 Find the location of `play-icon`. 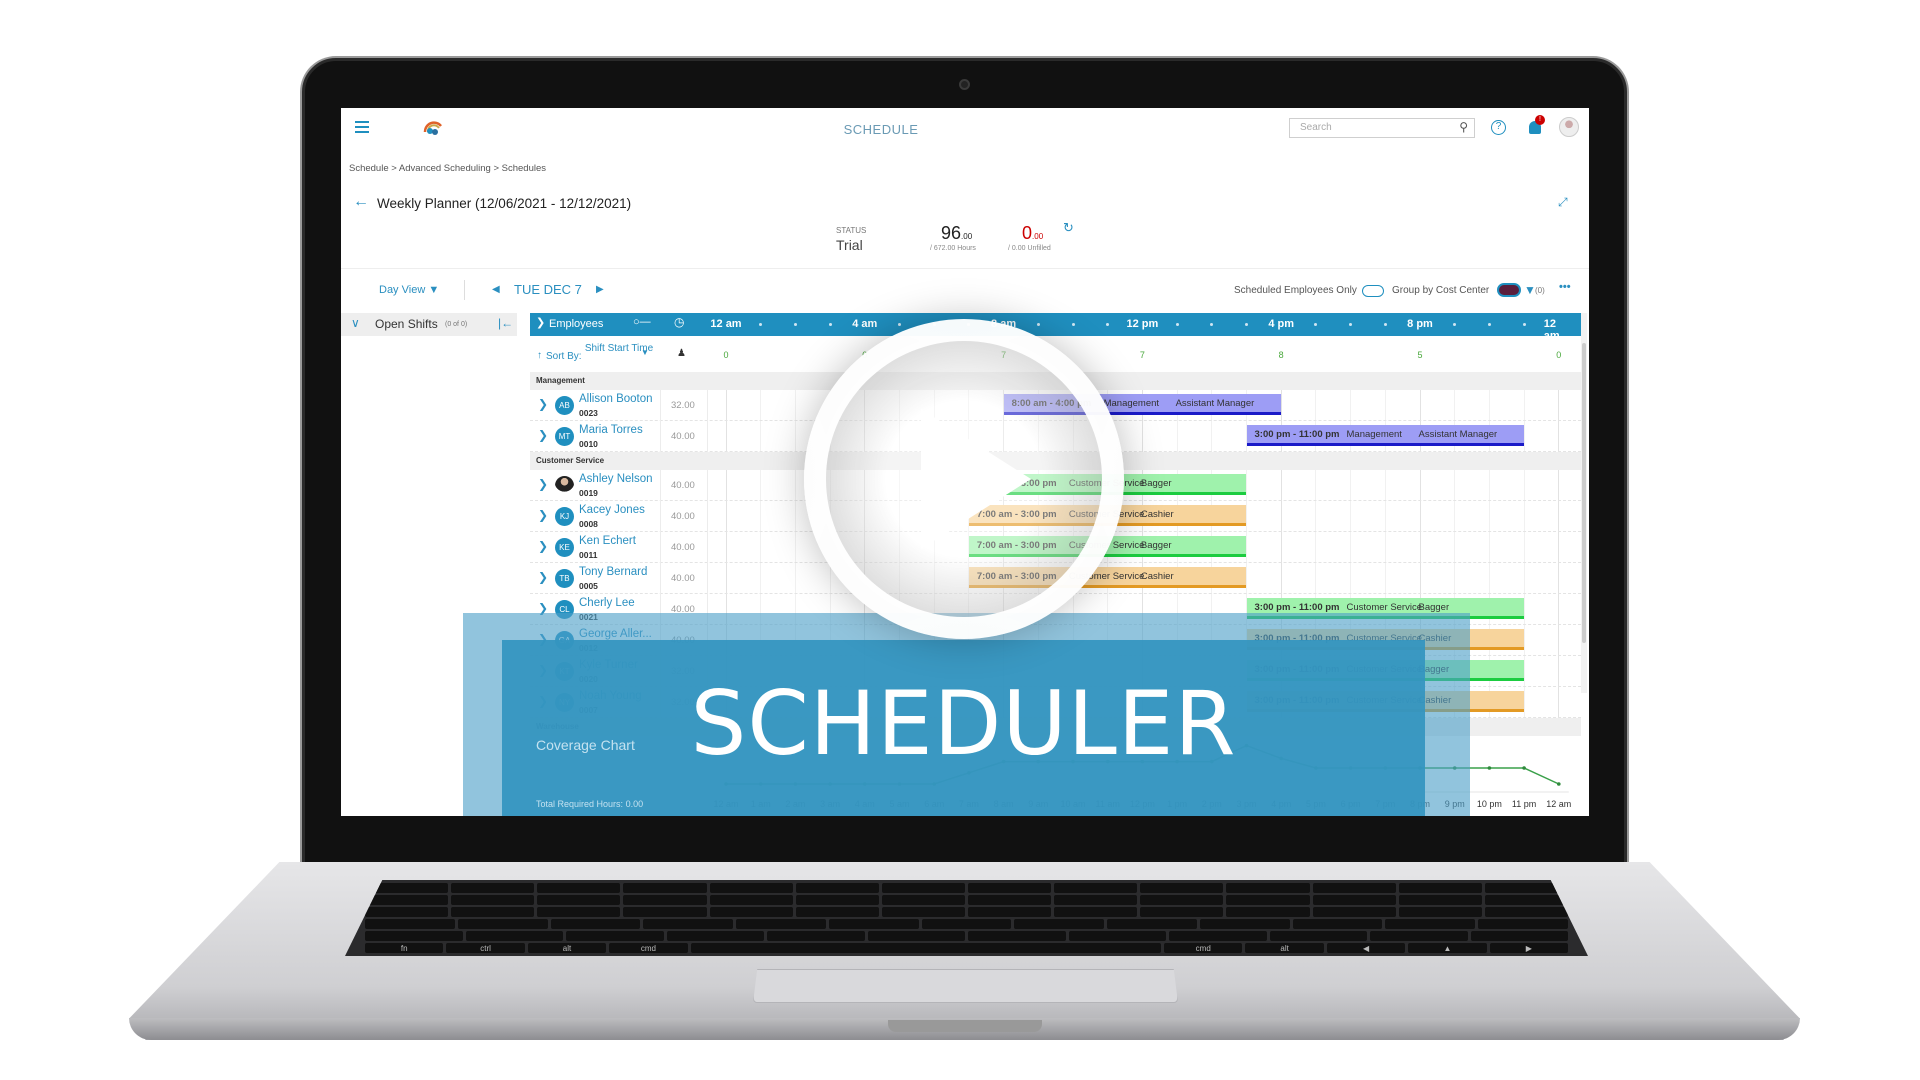

play-icon is located at coordinates (981, 479).